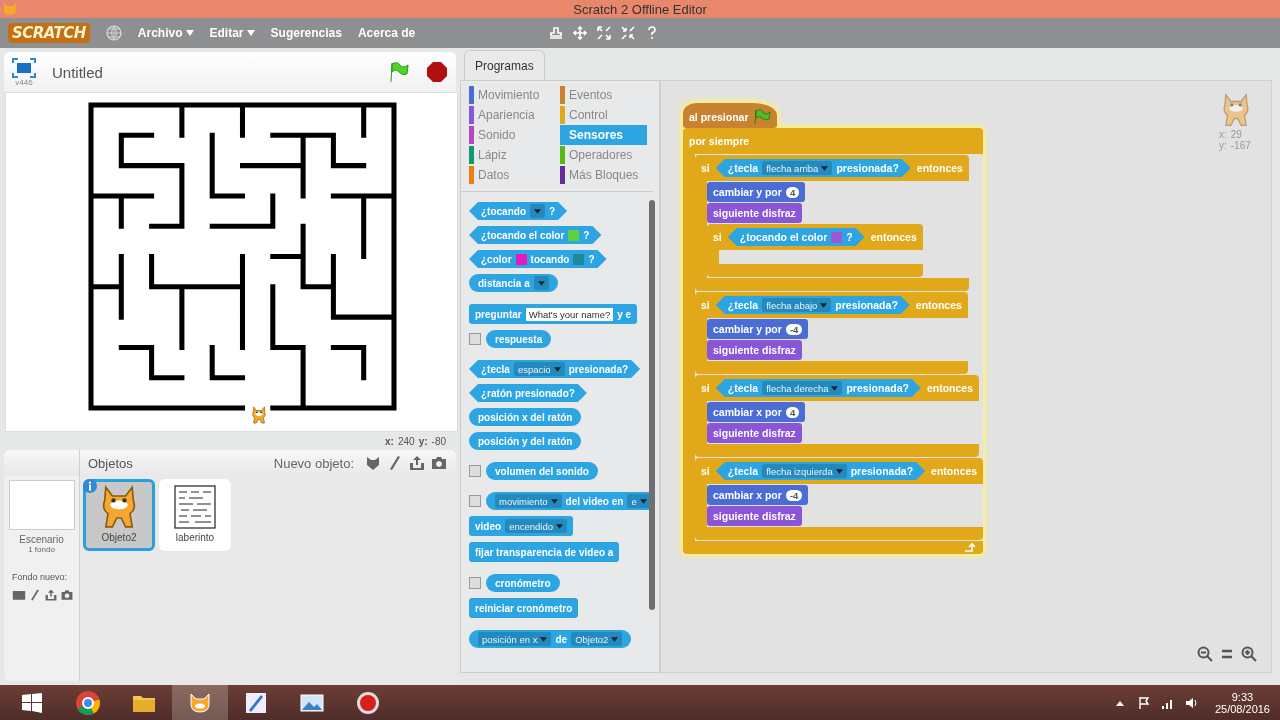 This screenshot has height=720, width=1280. What do you see at coordinates (1205, 654) in the screenshot?
I see `zoom-out-icon` at bounding box center [1205, 654].